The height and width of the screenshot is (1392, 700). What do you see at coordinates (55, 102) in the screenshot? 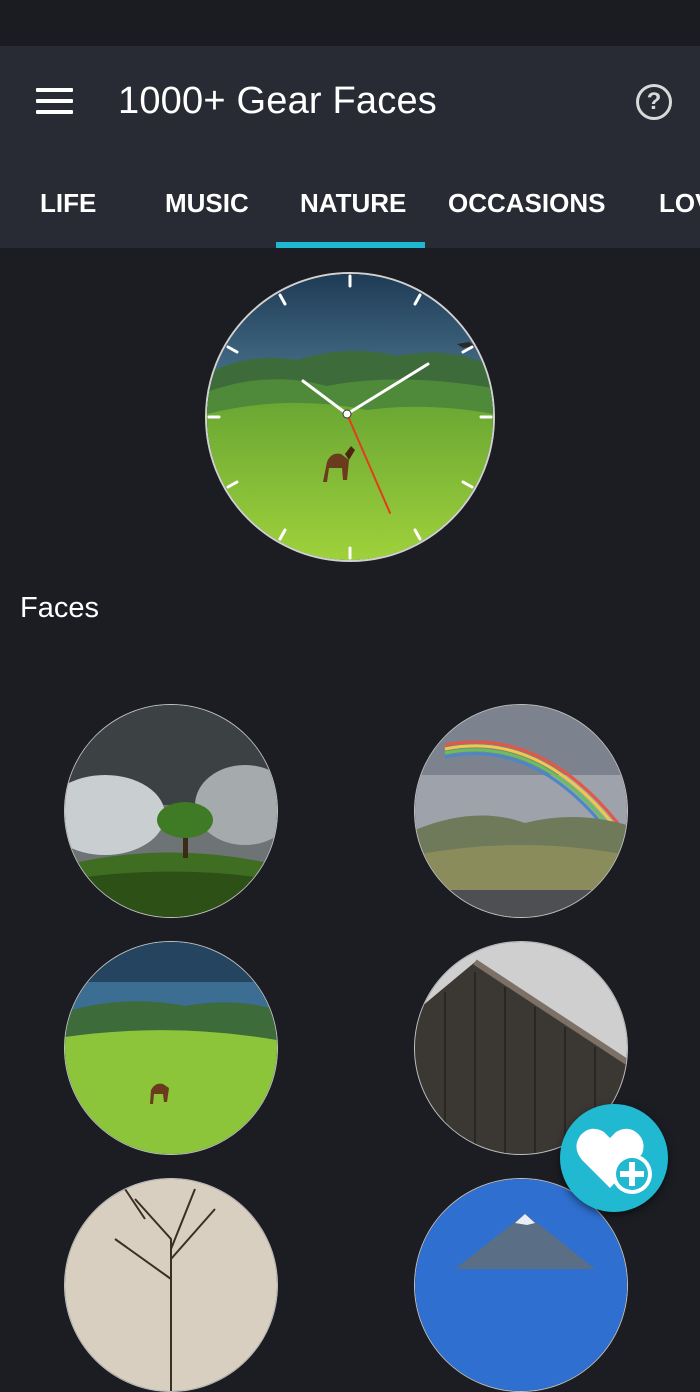
I see `menu-icon` at bounding box center [55, 102].